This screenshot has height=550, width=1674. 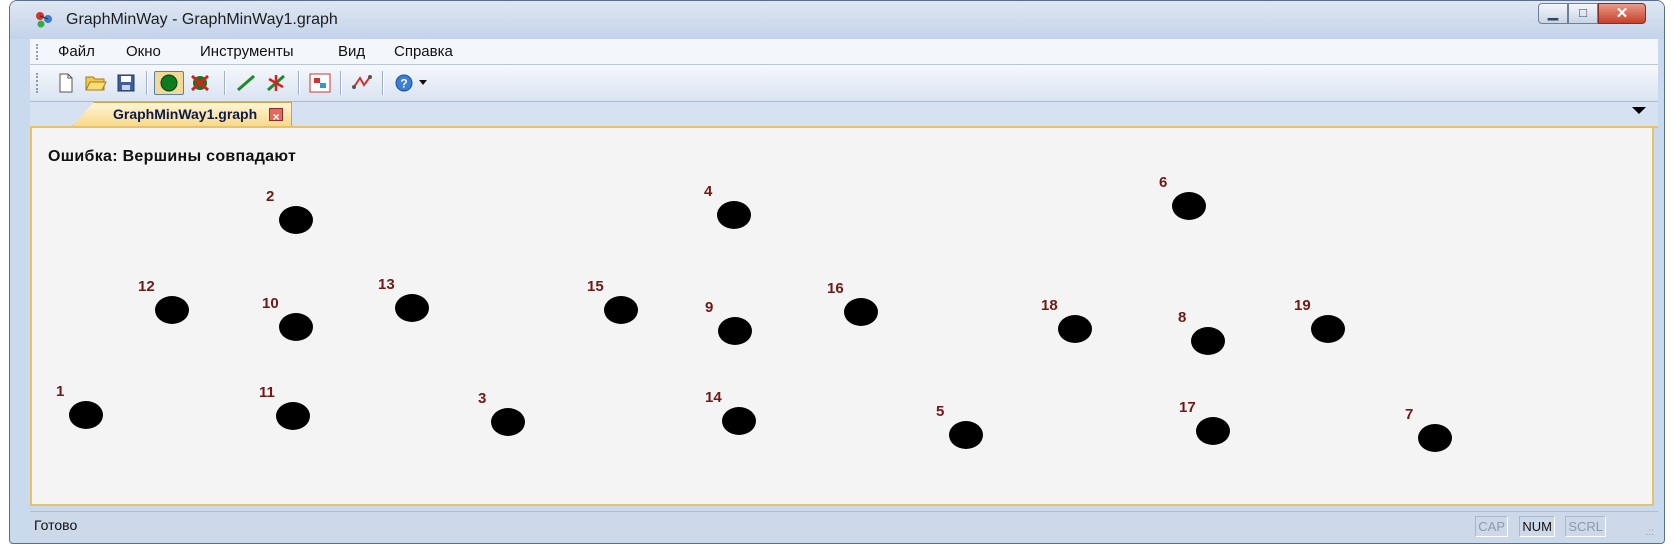 I want to click on title-bar: GraphMinWay - GraphMinWay1.graph ▁ □ ✕, so click(x=837, y=20).